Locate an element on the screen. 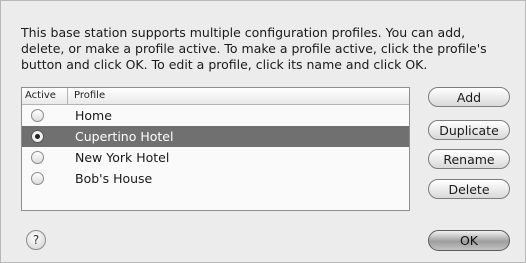 This screenshot has height=263, width=526. delete-button: Delete is located at coordinates (469, 189).